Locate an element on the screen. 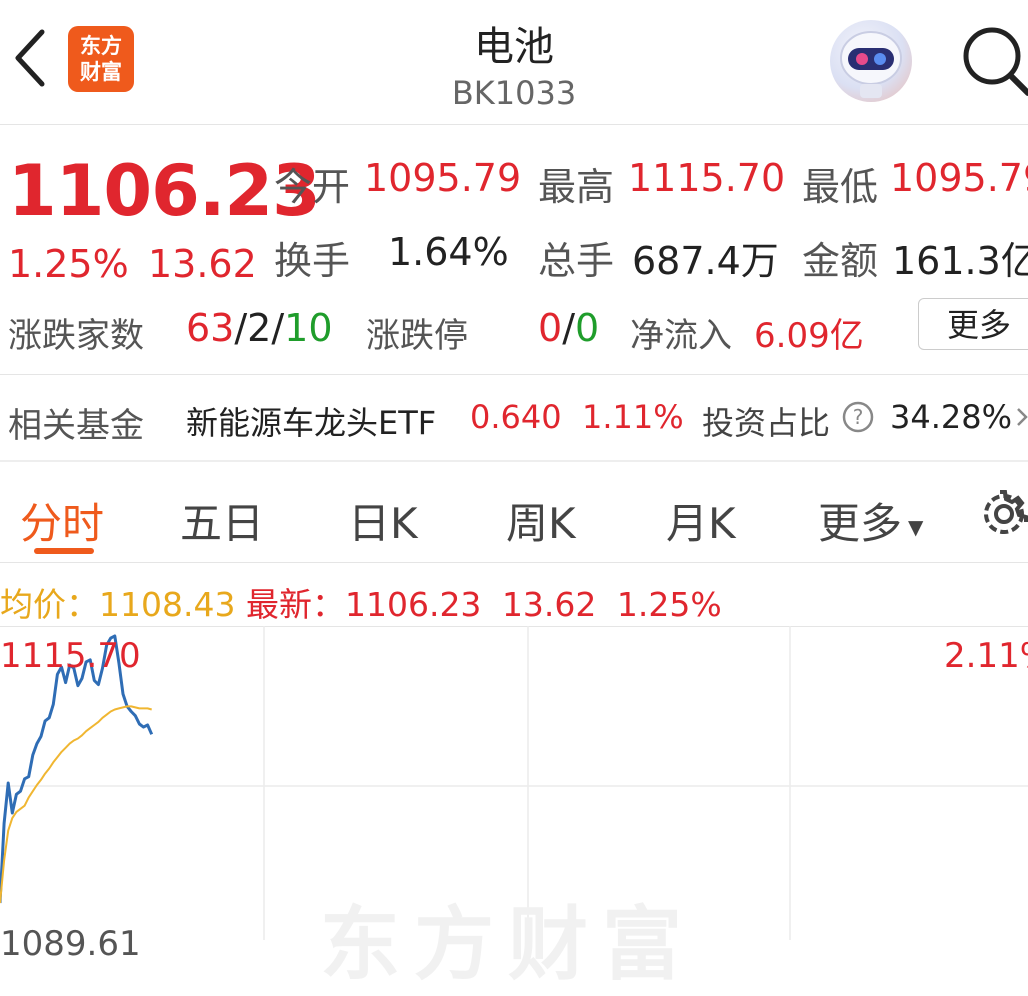  tab-intraday: 分时 is located at coordinates (62, 520).